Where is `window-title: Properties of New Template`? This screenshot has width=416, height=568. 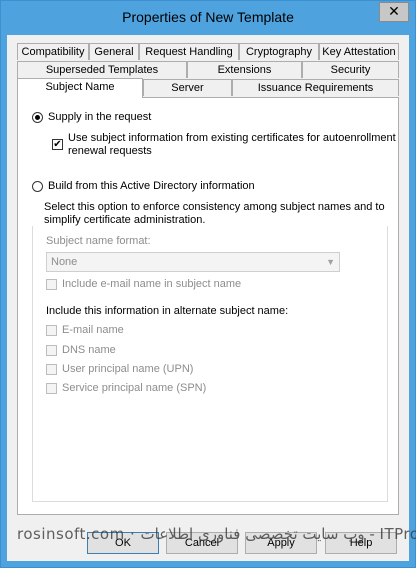
window-title: Properties of New Template is located at coordinates (208, 17).